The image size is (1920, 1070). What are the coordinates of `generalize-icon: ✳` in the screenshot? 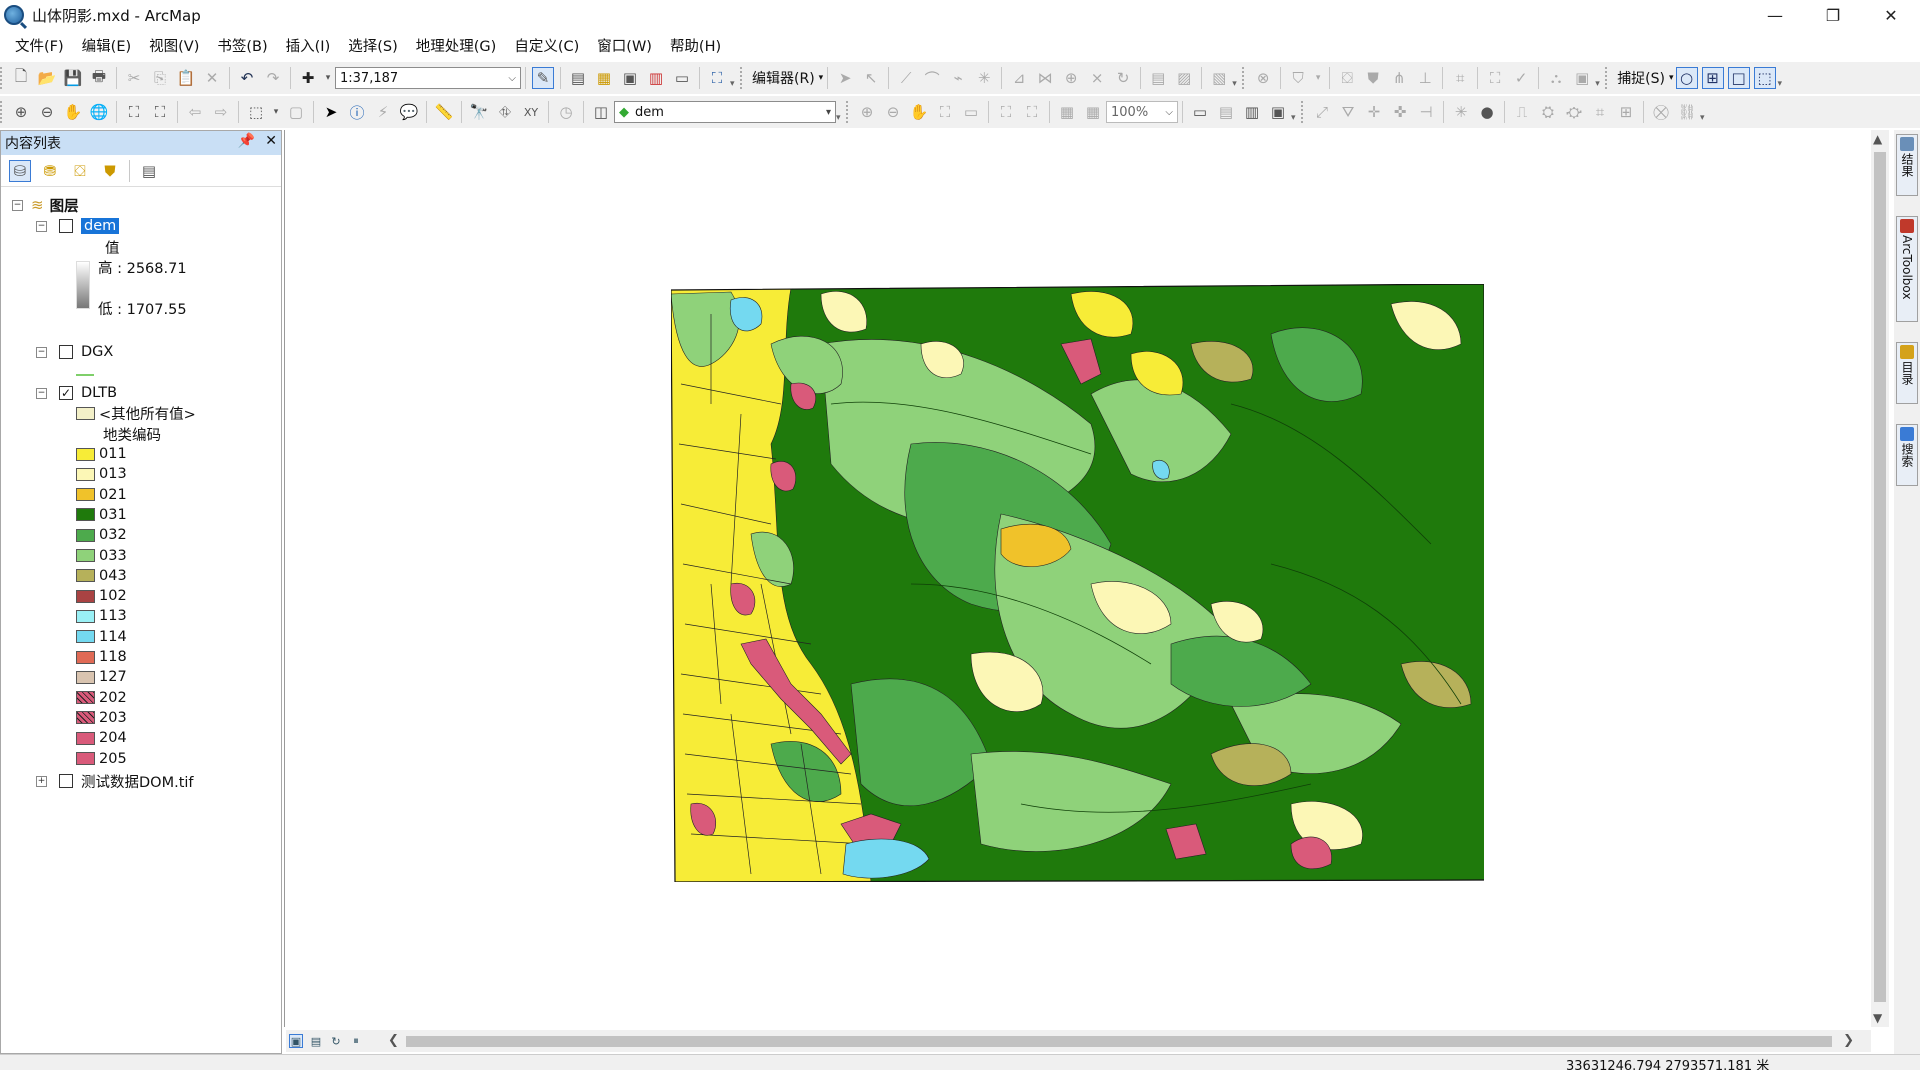 It's located at (1461, 112).